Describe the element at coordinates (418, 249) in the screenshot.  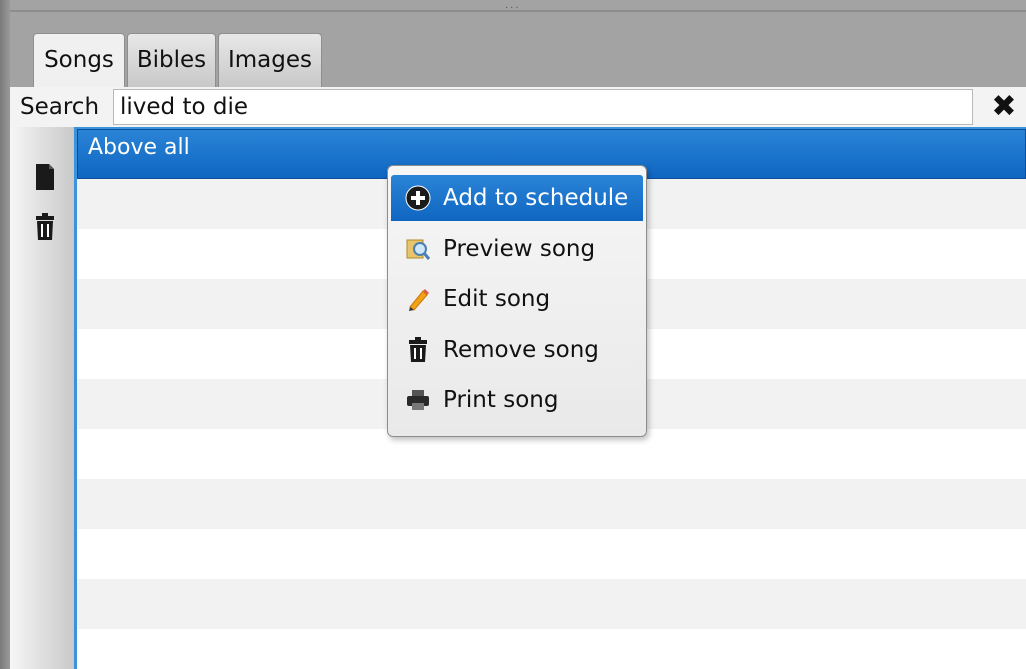
I see `preview-icon` at that location.